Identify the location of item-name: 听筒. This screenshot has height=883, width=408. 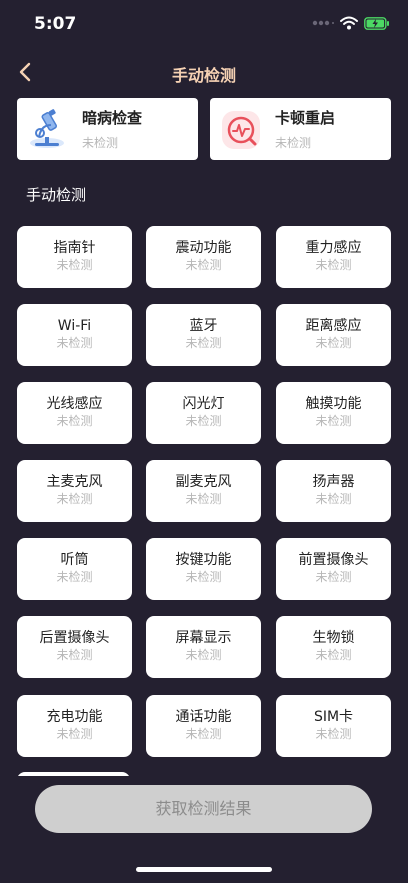
(74, 560).